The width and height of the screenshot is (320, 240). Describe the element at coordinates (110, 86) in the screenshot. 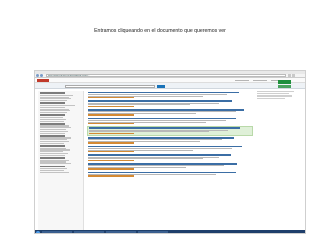

I see `search-input` at that location.